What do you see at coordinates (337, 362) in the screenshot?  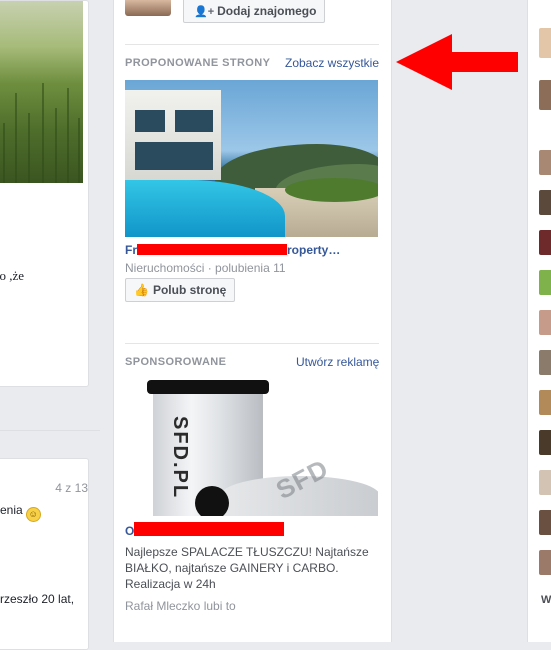 I see `create-ad-link: Utwórz reklamę` at bounding box center [337, 362].